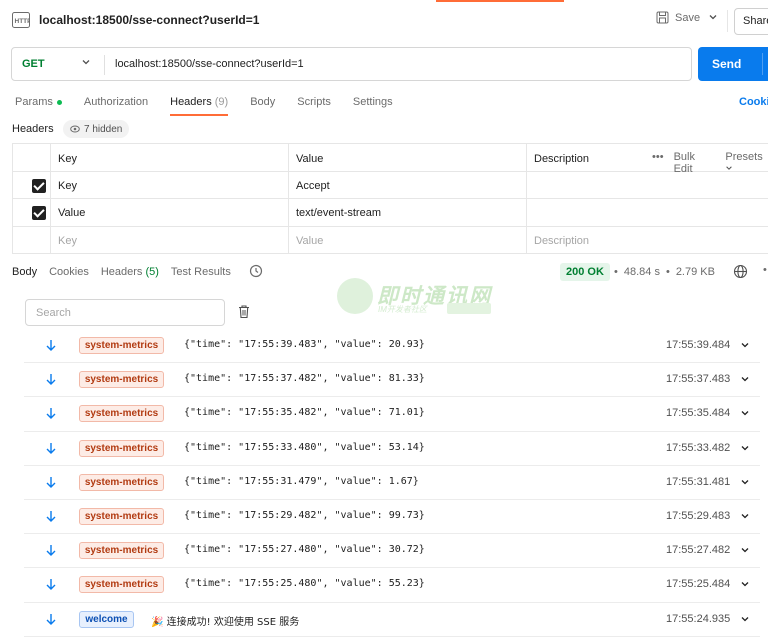  I want to click on column-value: Value, so click(407, 157).